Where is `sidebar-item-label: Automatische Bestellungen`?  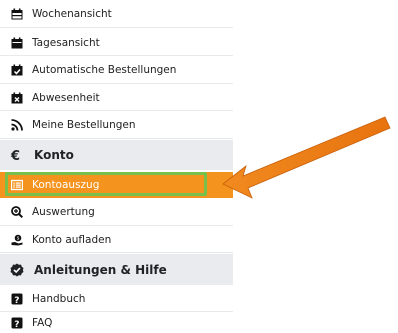 sidebar-item-label: Automatische Bestellungen is located at coordinates (104, 70).